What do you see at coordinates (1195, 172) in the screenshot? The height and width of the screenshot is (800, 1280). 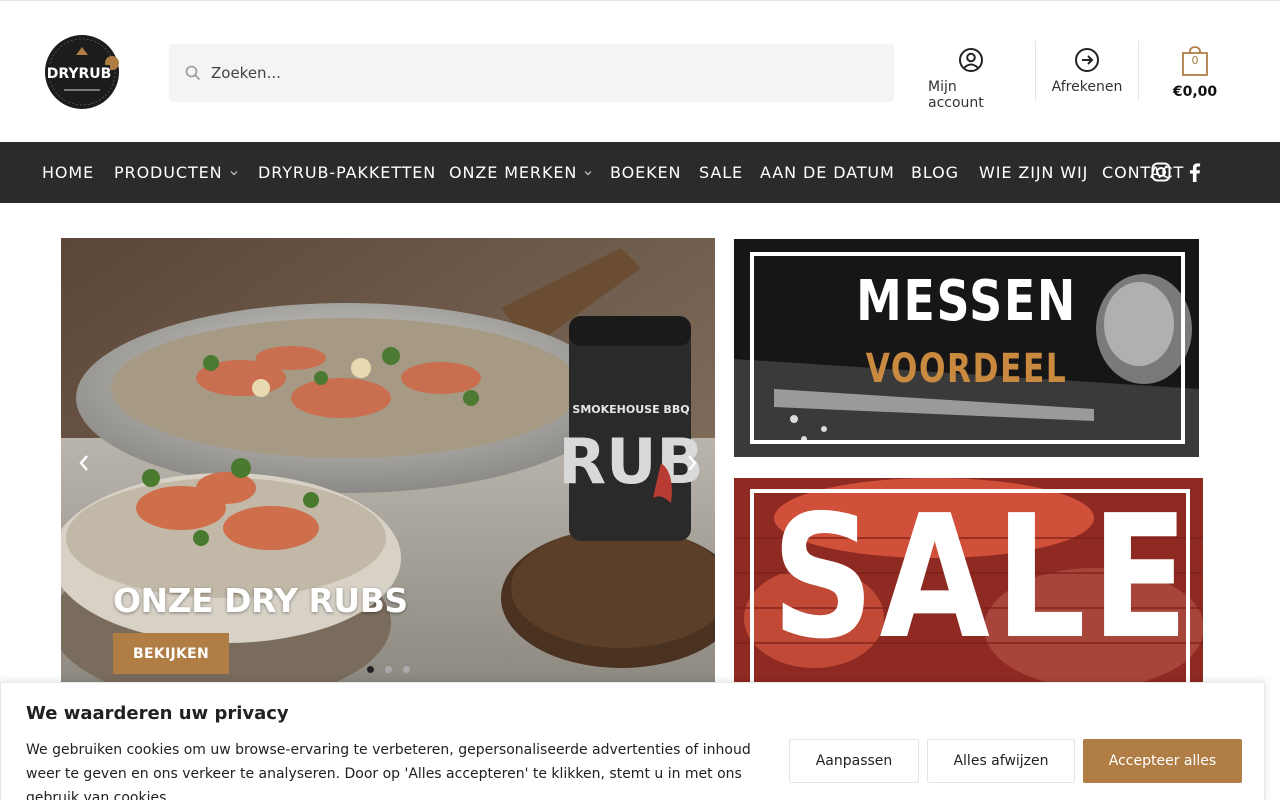 I see `facebook-icon` at bounding box center [1195, 172].